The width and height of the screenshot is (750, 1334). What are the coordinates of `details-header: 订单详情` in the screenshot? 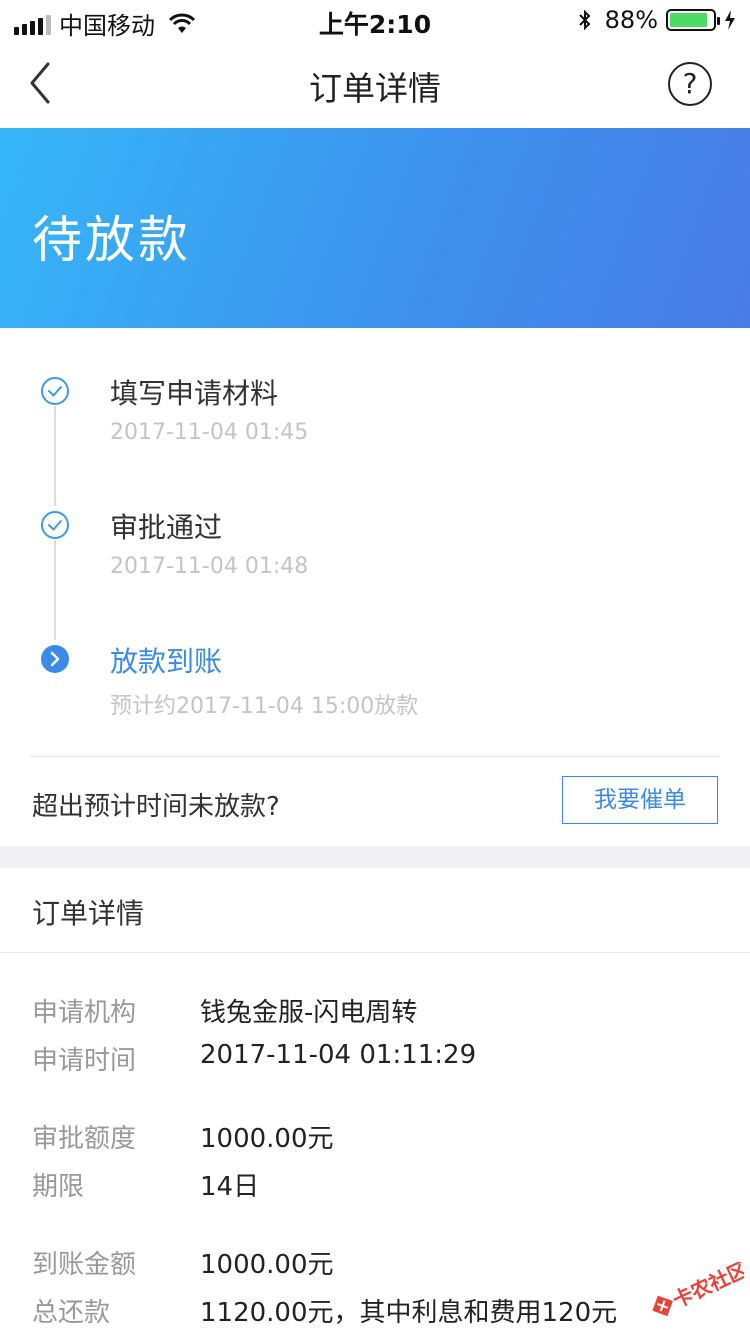 It's located at (88, 913).